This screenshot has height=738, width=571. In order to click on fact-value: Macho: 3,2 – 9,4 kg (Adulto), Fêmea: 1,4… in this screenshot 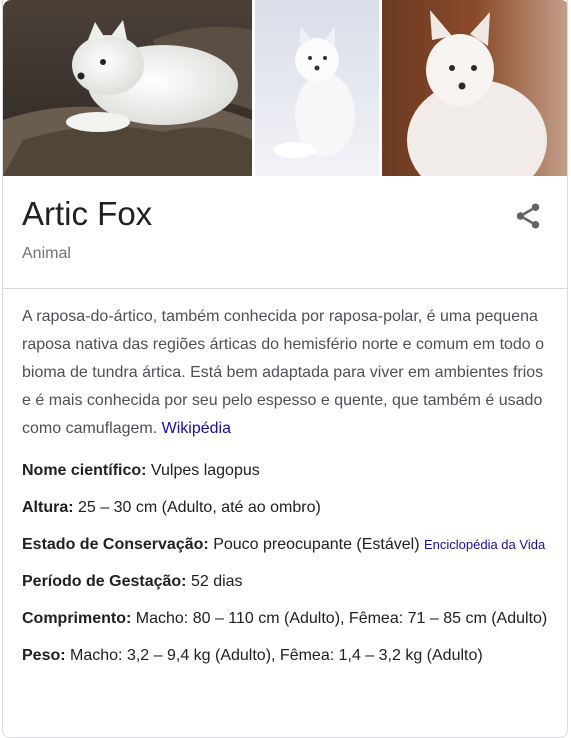, I will do `click(276, 655)`.